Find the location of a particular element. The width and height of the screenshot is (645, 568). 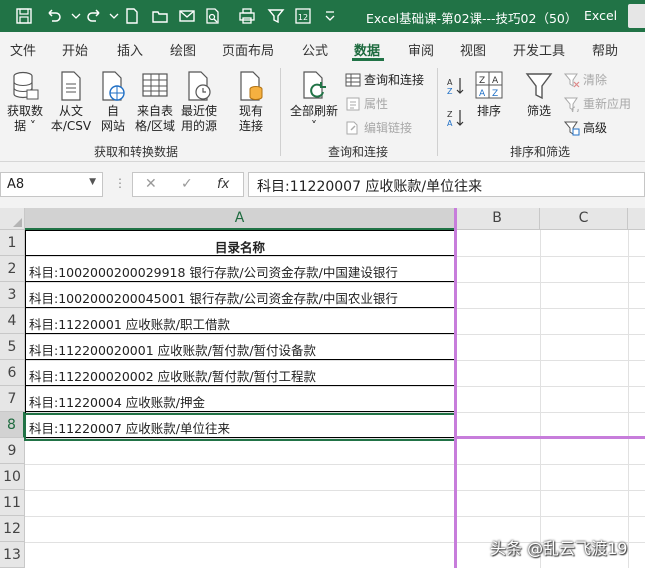

page-break-line-vertical is located at coordinates (455, 388).